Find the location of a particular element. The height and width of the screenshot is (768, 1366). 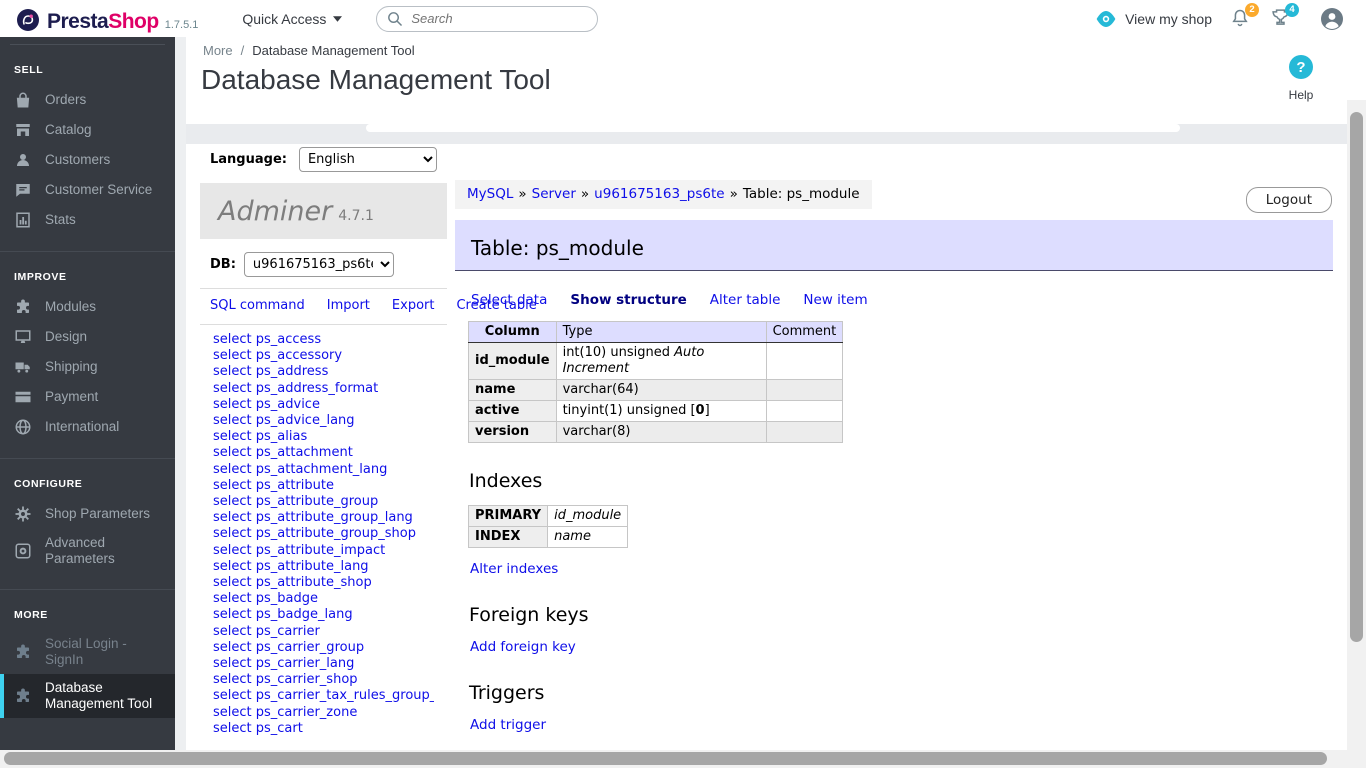

select-table-link: select ps_attachment is located at coordinates (323, 453).